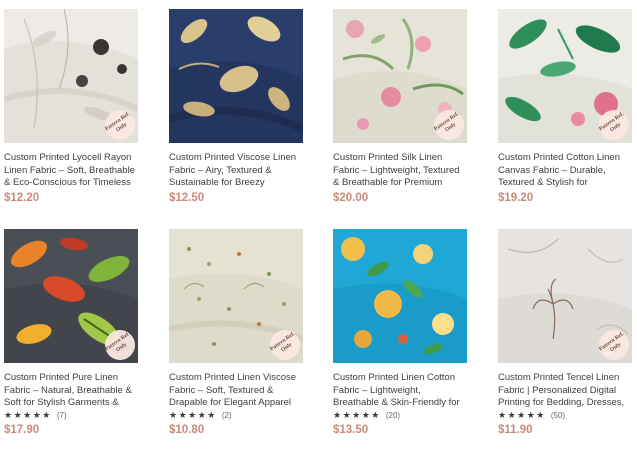 Image resolution: width=637 pixels, height=451 pixels. I want to click on product-price: $12.50, so click(187, 198).